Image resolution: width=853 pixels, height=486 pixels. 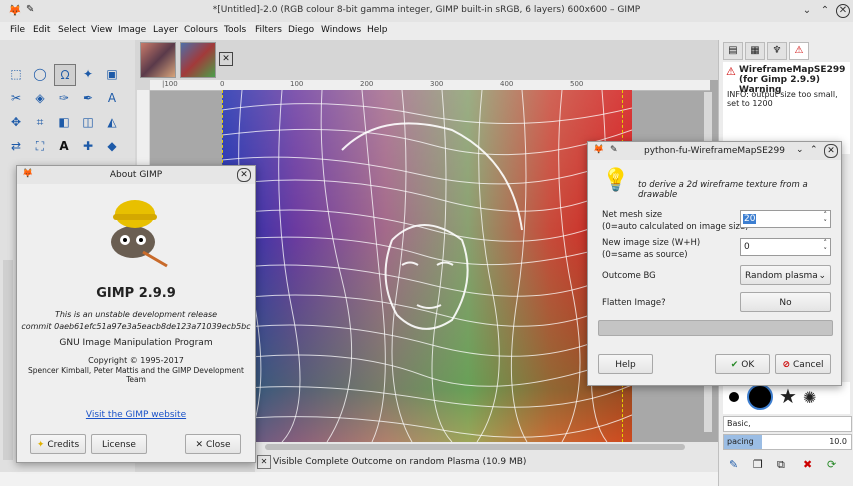 I want to click on warning-text: INFO: output size too small, set to 1200, so click(x=782, y=99).